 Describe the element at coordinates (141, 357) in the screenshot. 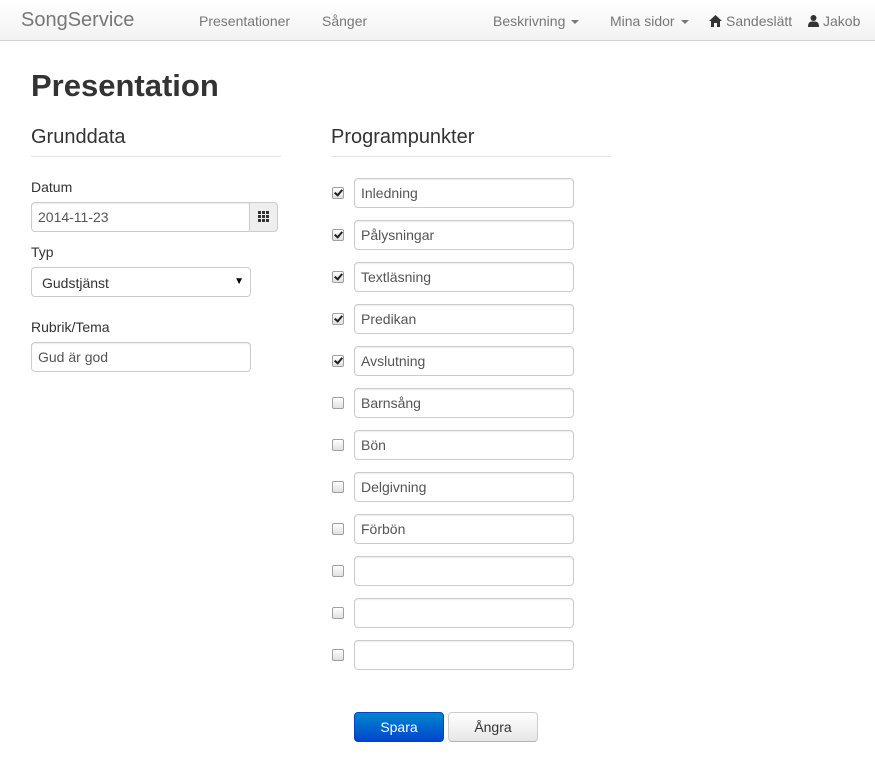

I see `theme-input` at that location.